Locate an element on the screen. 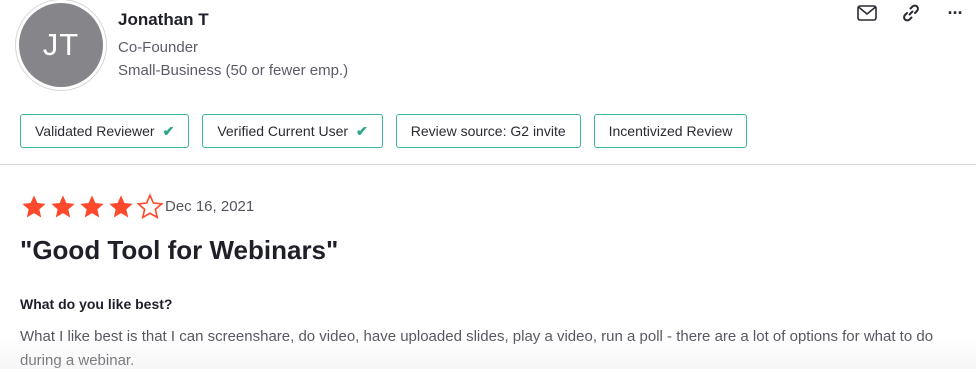 The image size is (976, 373). badge-label: Review source: G2 invite is located at coordinates (488, 131).